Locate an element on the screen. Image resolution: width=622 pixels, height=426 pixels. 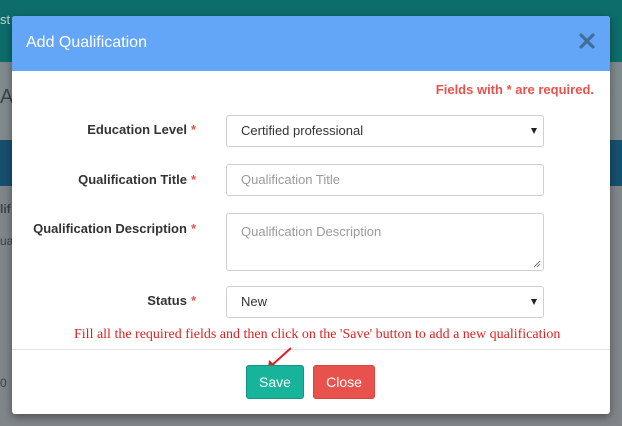
education-level-label: Education Level * is located at coordinates (141, 129).